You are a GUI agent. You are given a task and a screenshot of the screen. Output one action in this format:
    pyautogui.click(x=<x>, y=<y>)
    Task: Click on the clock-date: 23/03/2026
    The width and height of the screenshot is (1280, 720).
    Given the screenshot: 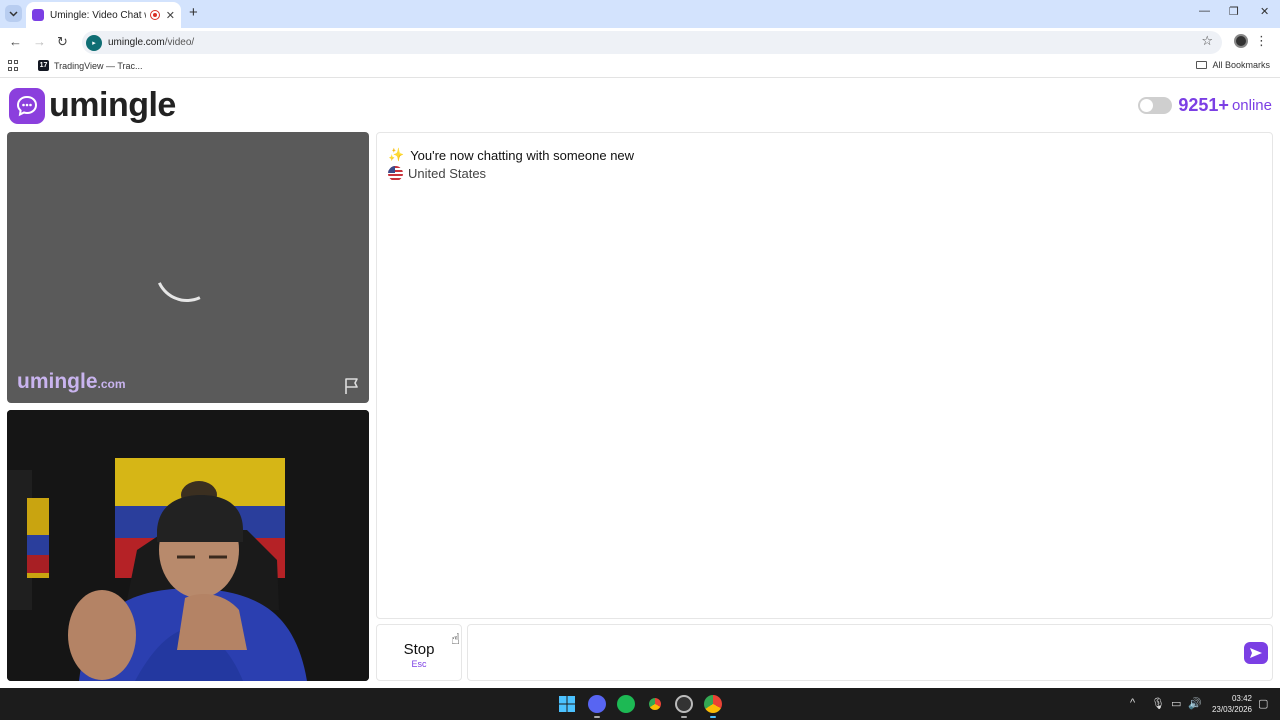 What is the action you would take?
    pyautogui.click(x=1231, y=709)
    